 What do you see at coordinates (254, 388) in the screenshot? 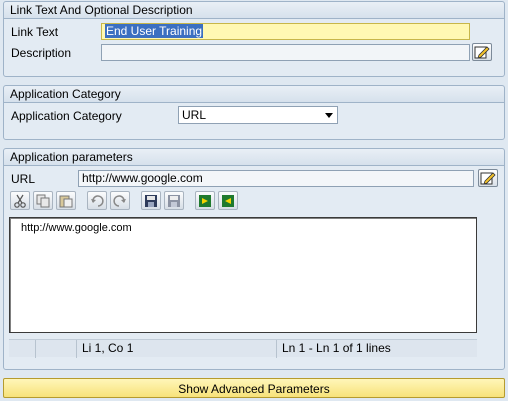
I see `show-advanced-parameters-button: Show Advanced Parameters` at bounding box center [254, 388].